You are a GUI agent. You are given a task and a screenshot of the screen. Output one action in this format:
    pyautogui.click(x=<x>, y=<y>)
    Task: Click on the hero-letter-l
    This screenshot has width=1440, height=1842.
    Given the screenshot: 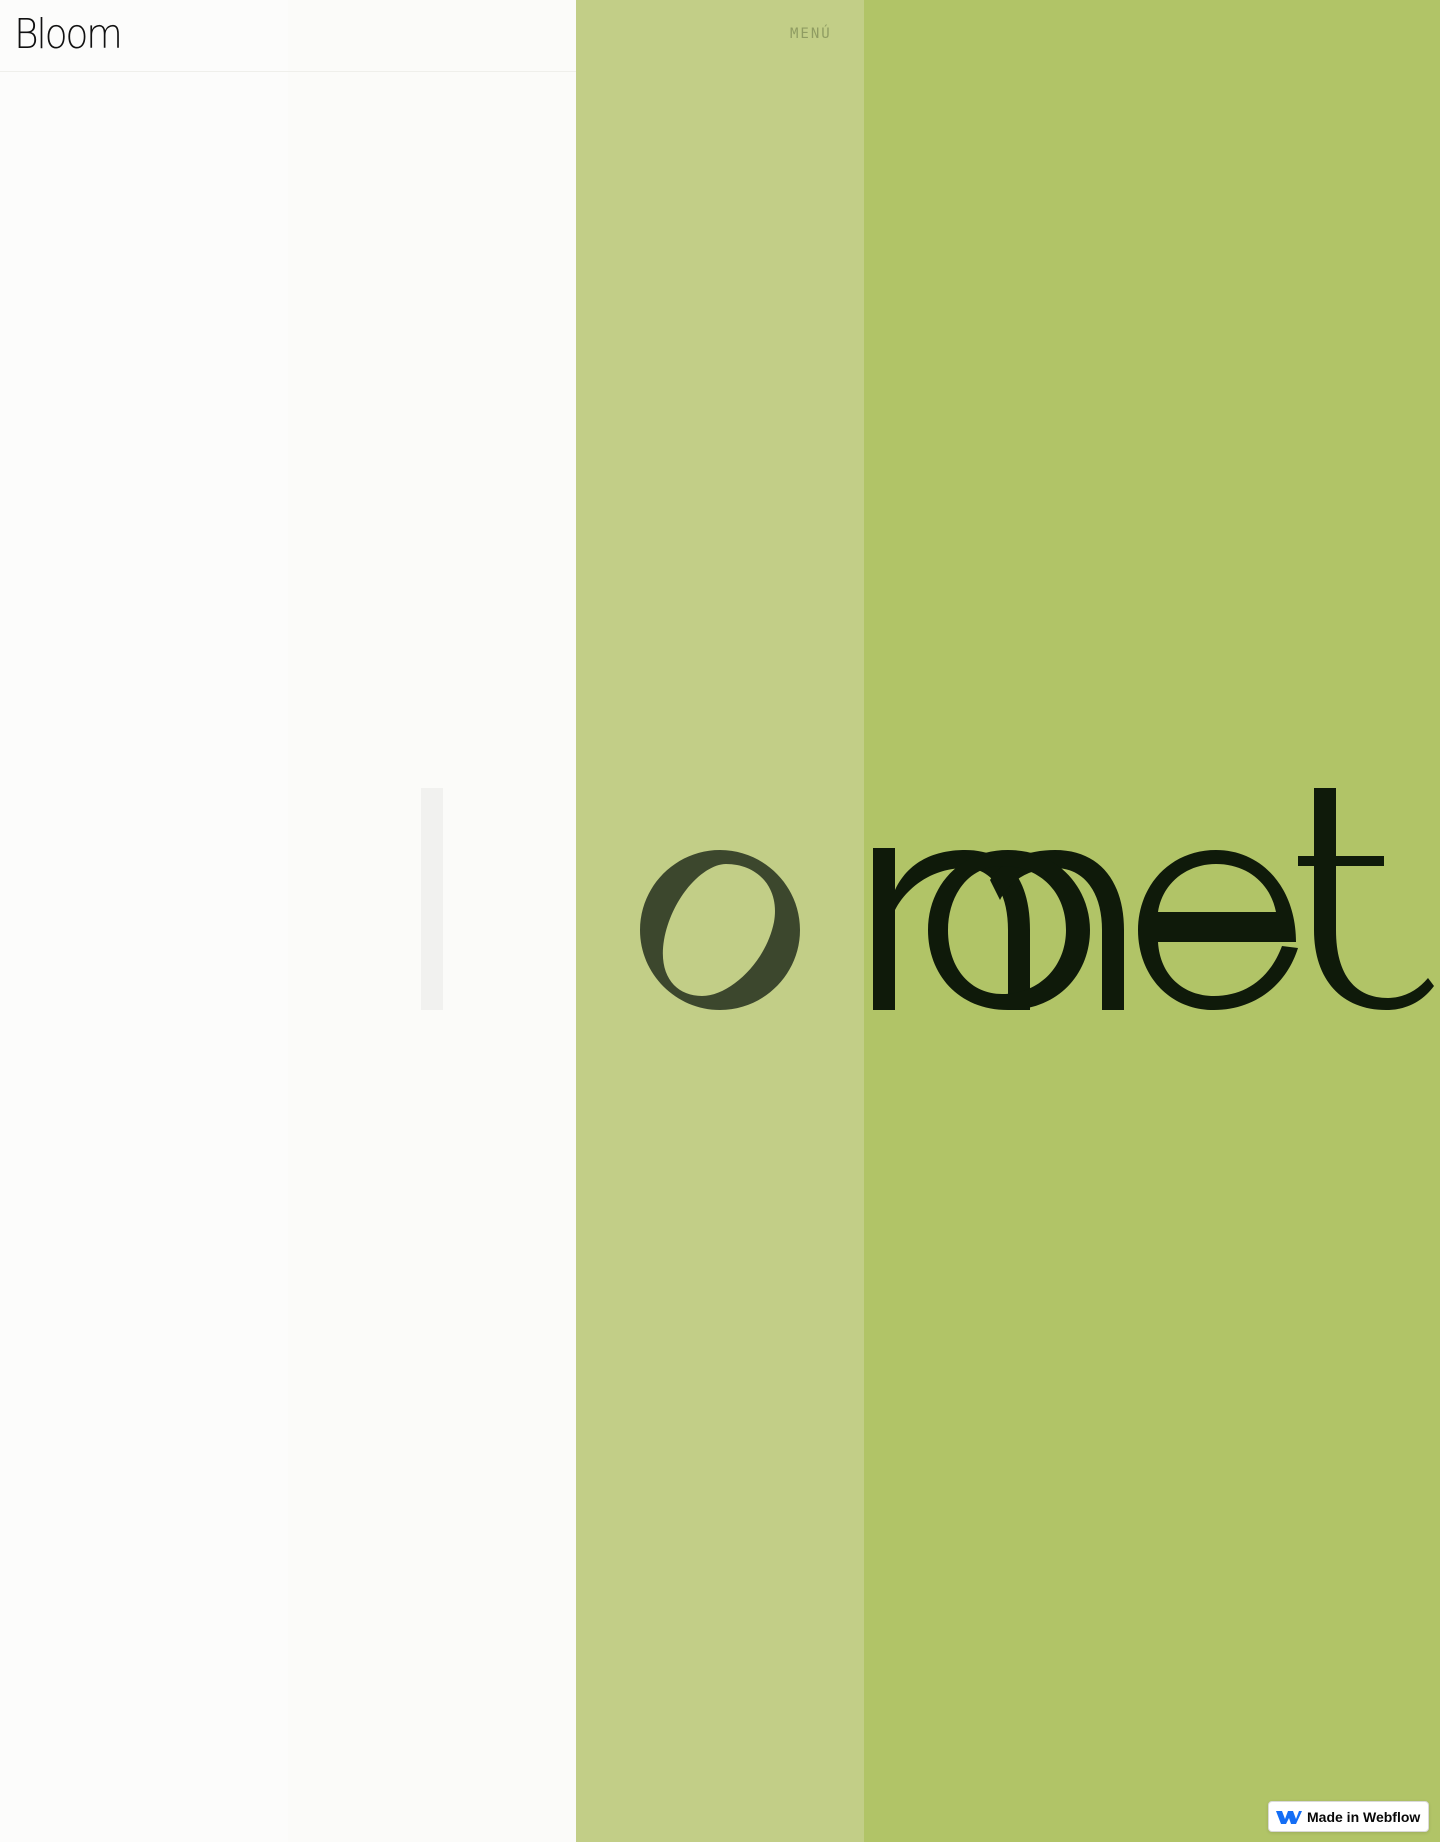 What is the action you would take?
    pyautogui.click(x=432, y=899)
    